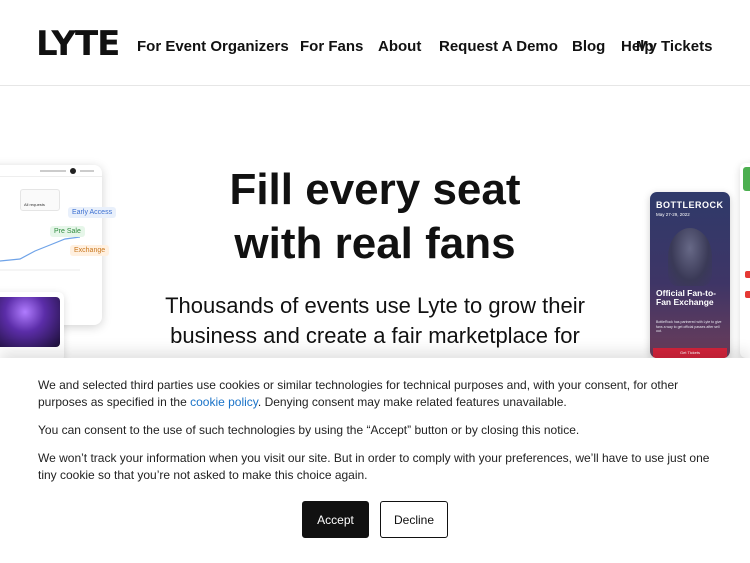 The height and width of the screenshot is (563, 750). What do you see at coordinates (690, 257) in the screenshot?
I see `phone-artist-image` at bounding box center [690, 257].